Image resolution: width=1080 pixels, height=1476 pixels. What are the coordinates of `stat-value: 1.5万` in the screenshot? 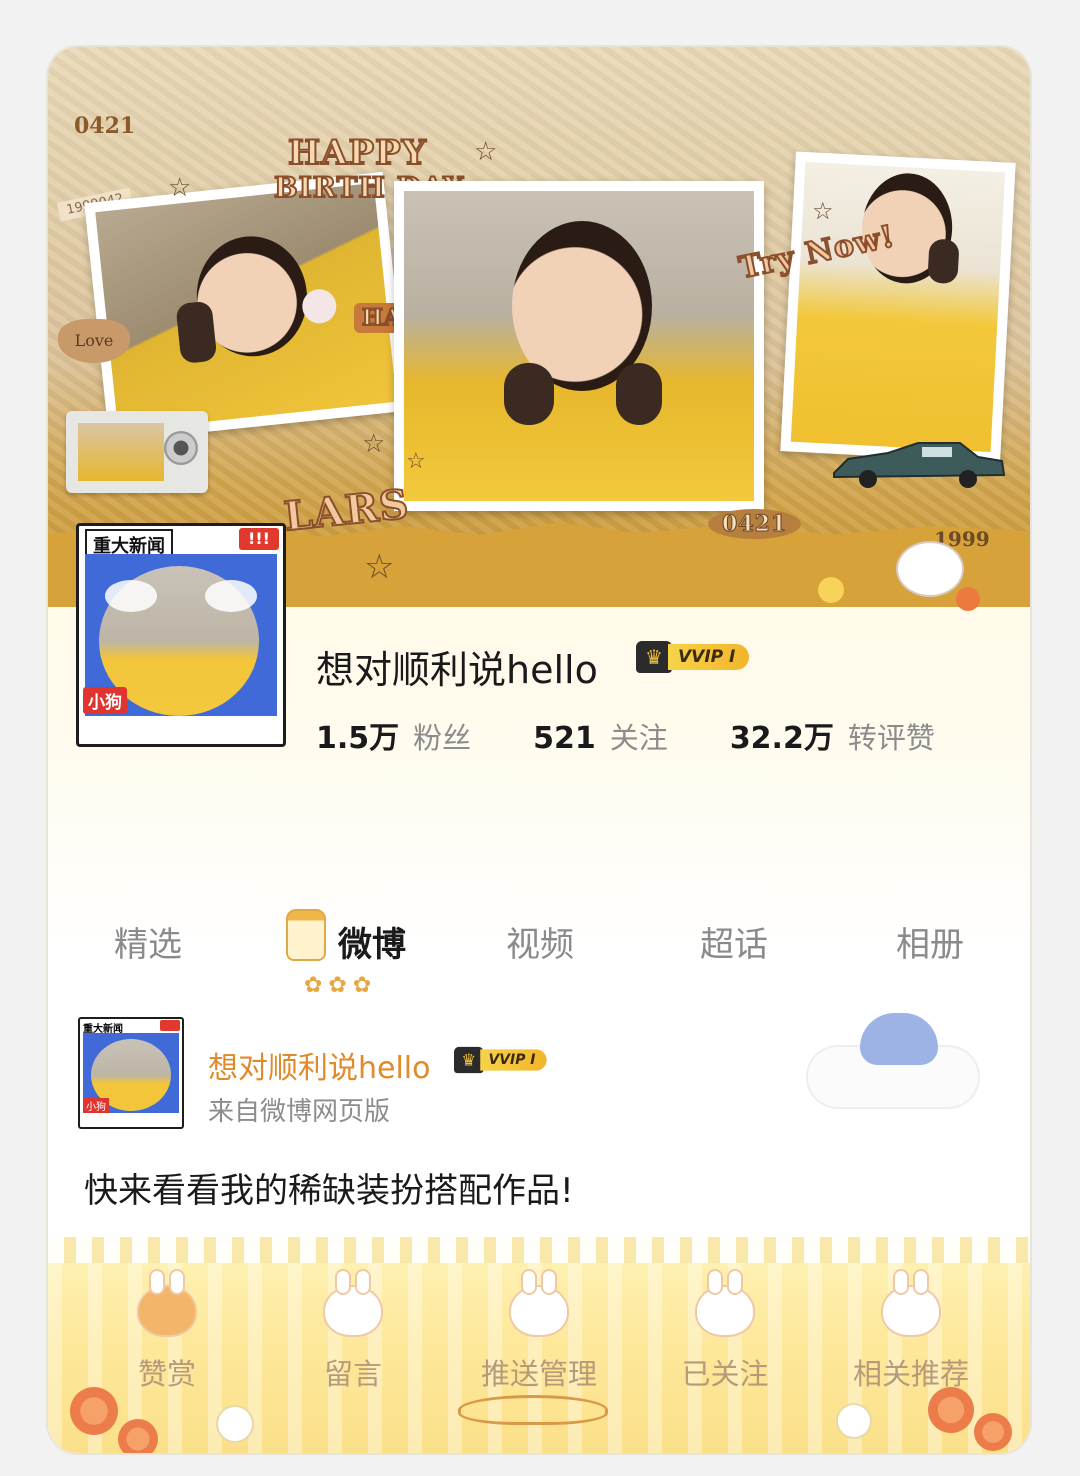 It's located at (358, 738).